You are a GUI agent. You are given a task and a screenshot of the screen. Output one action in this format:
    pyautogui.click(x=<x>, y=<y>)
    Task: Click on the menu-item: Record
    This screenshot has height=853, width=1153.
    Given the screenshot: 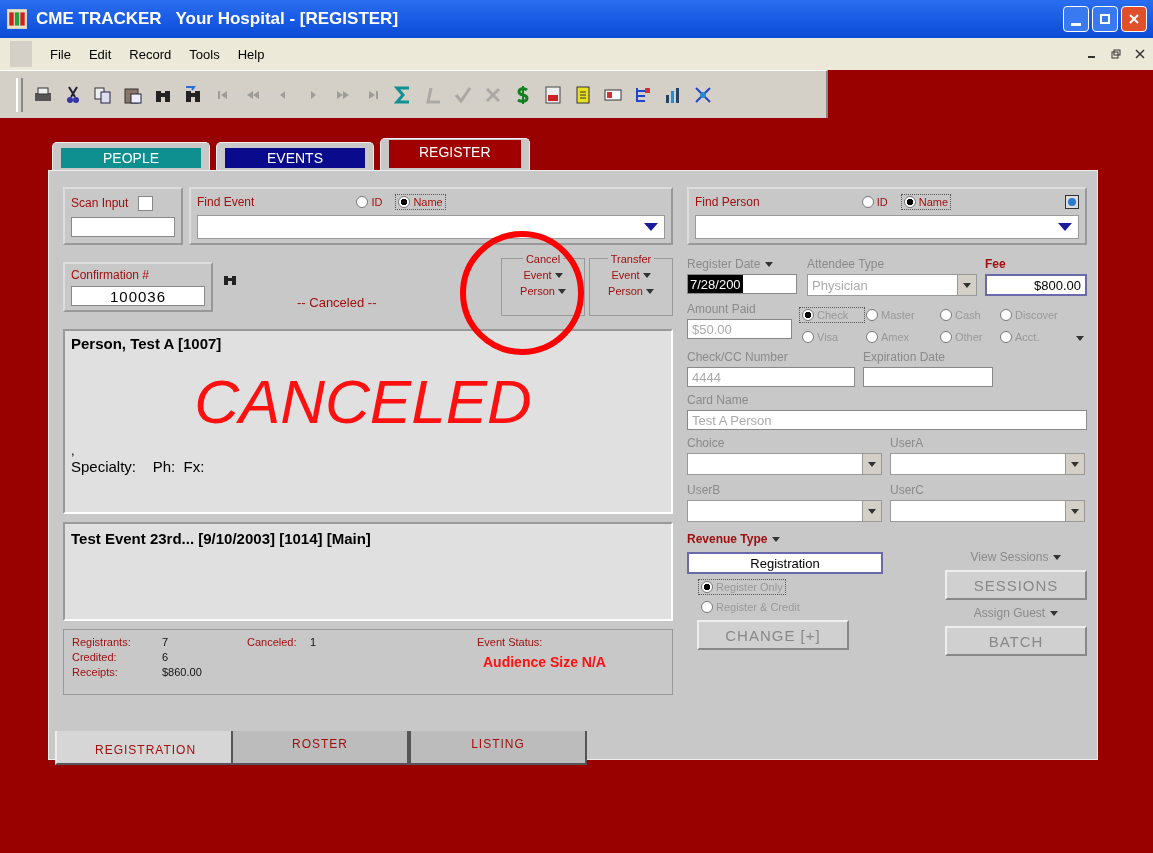 What is the action you would take?
    pyautogui.click(x=150, y=54)
    